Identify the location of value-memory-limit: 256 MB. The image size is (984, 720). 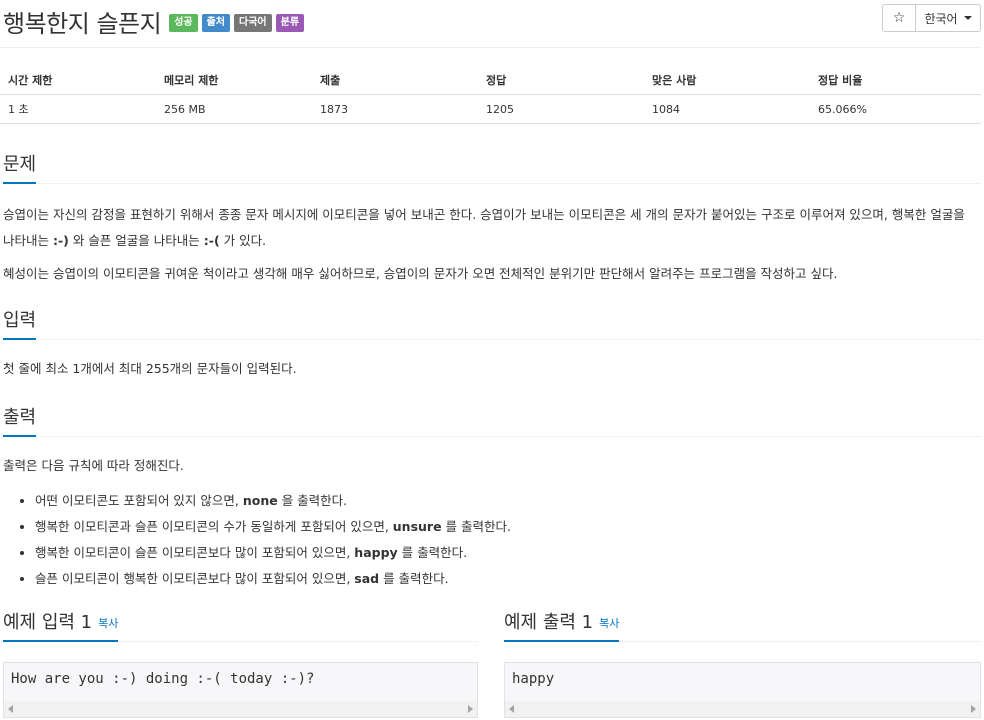
(234, 109).